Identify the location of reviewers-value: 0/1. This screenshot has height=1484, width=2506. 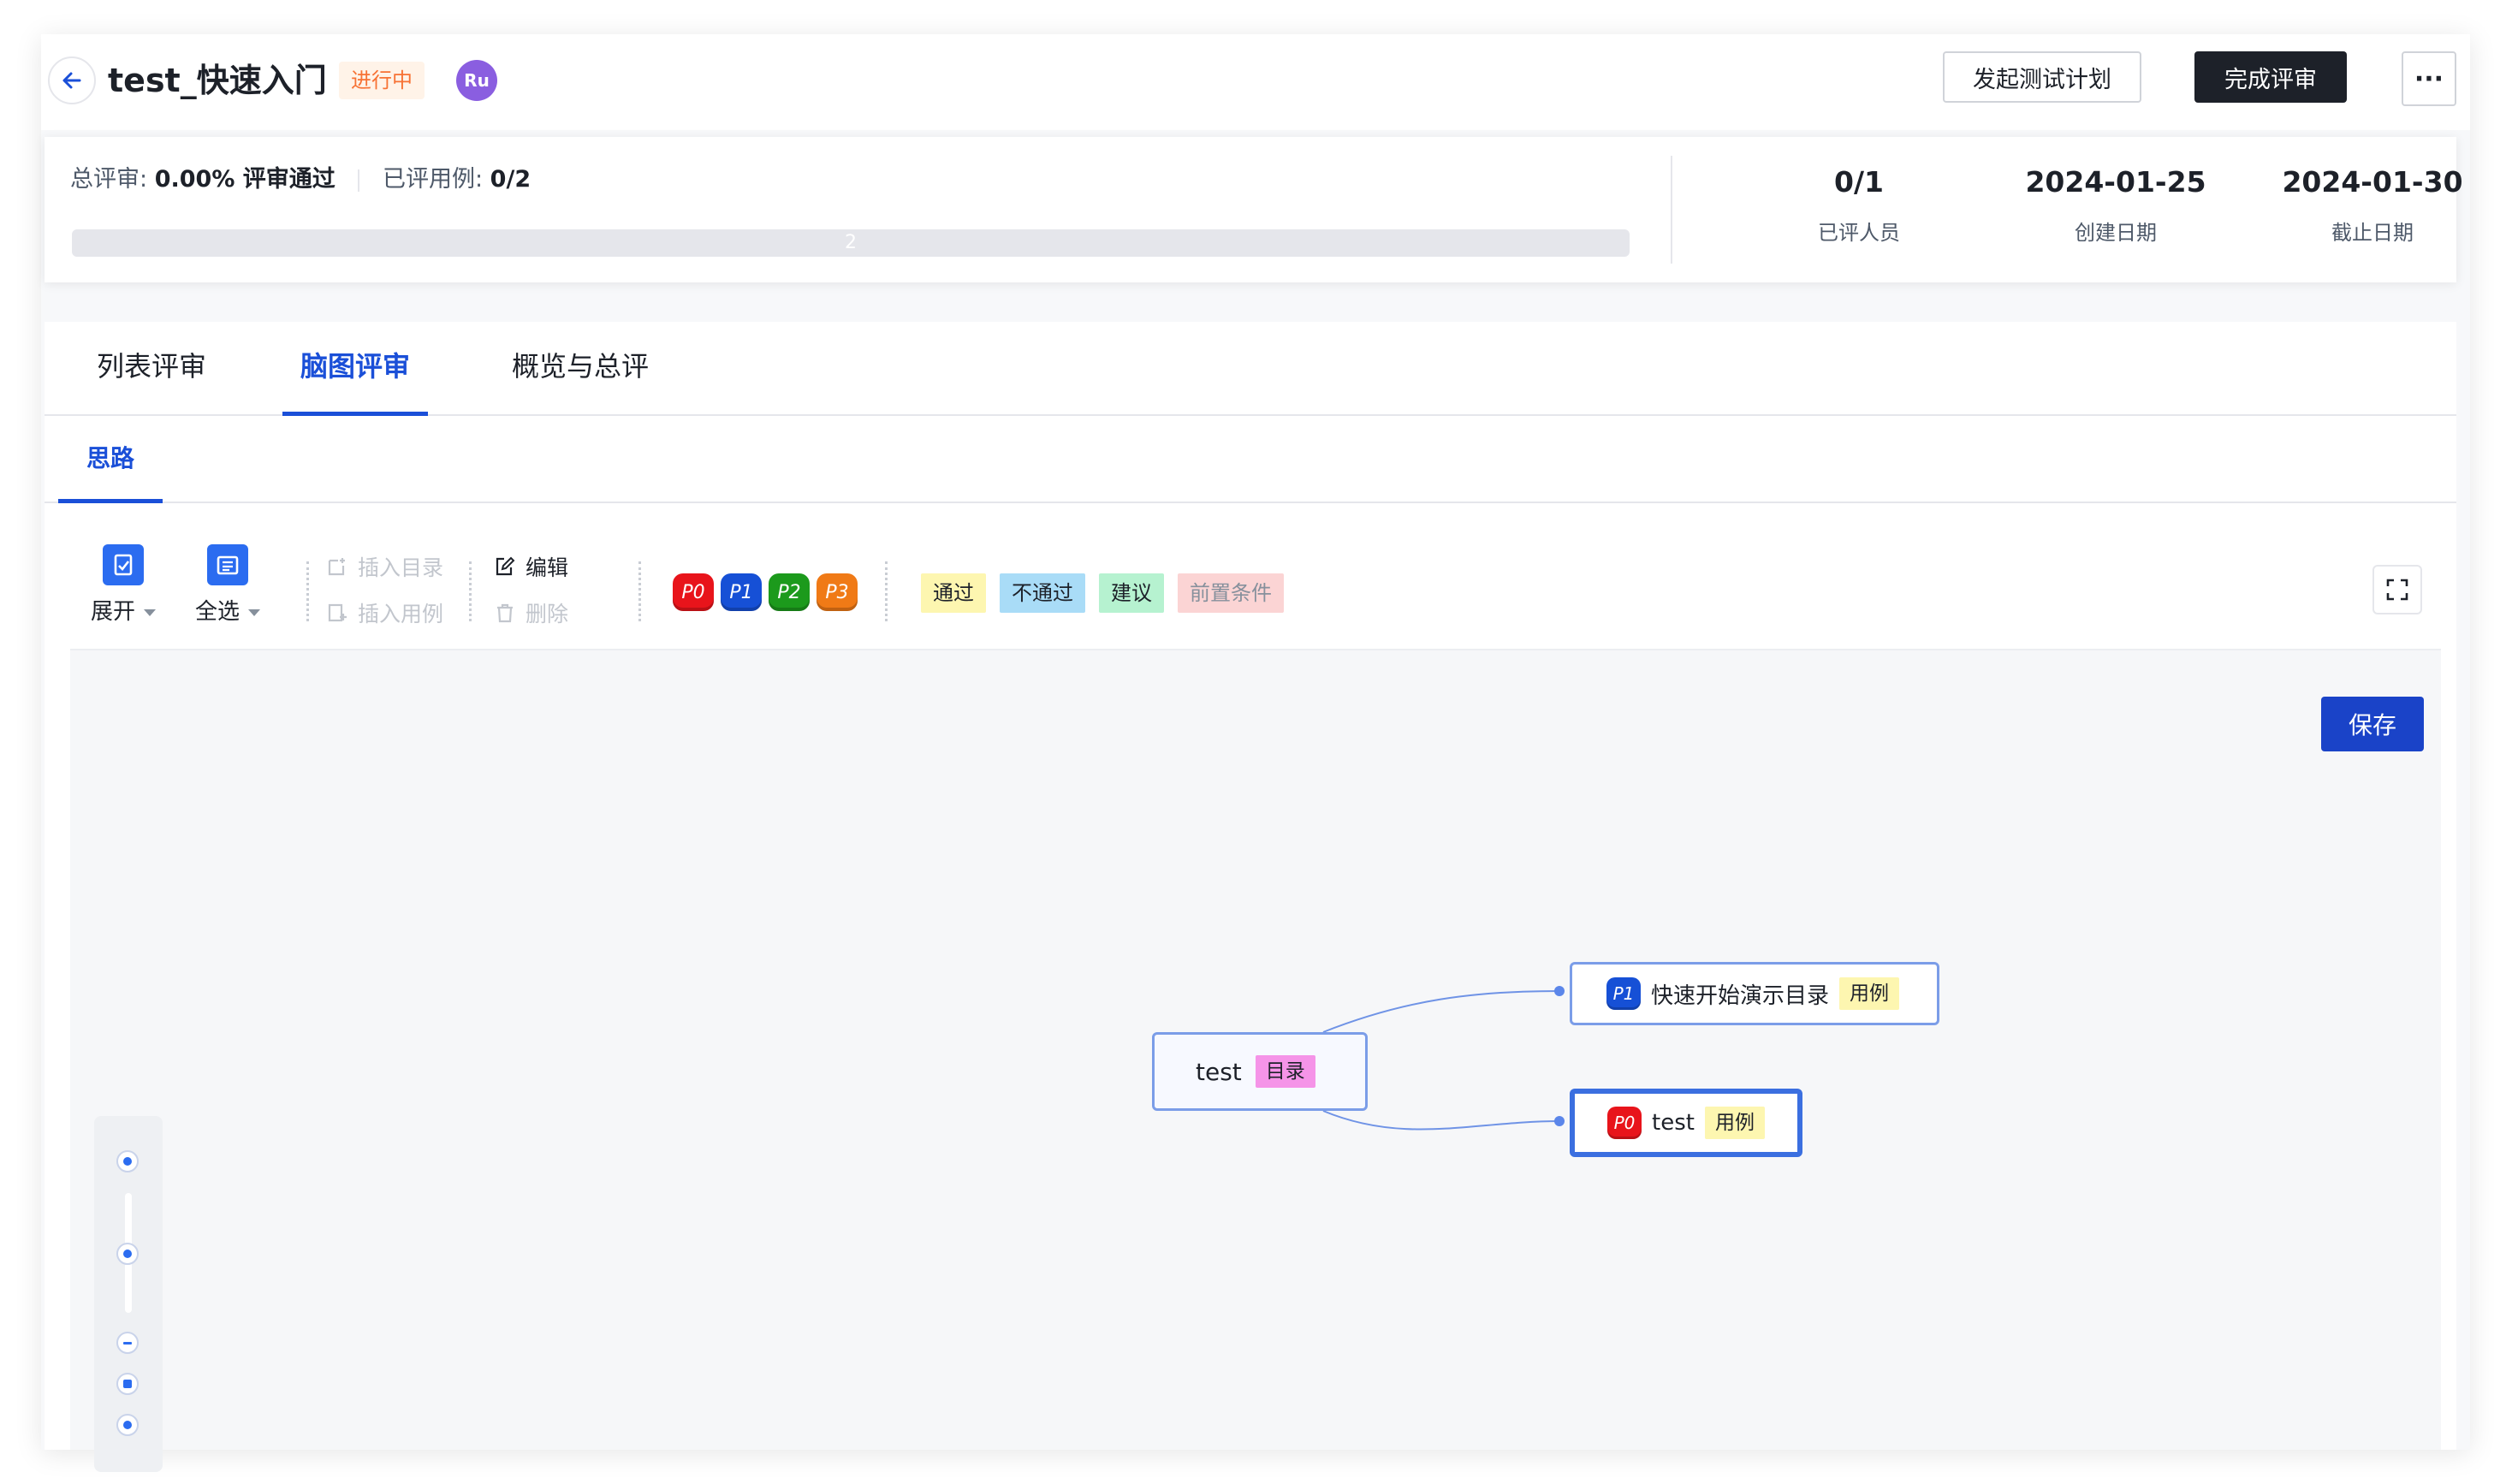
(1859, 182).